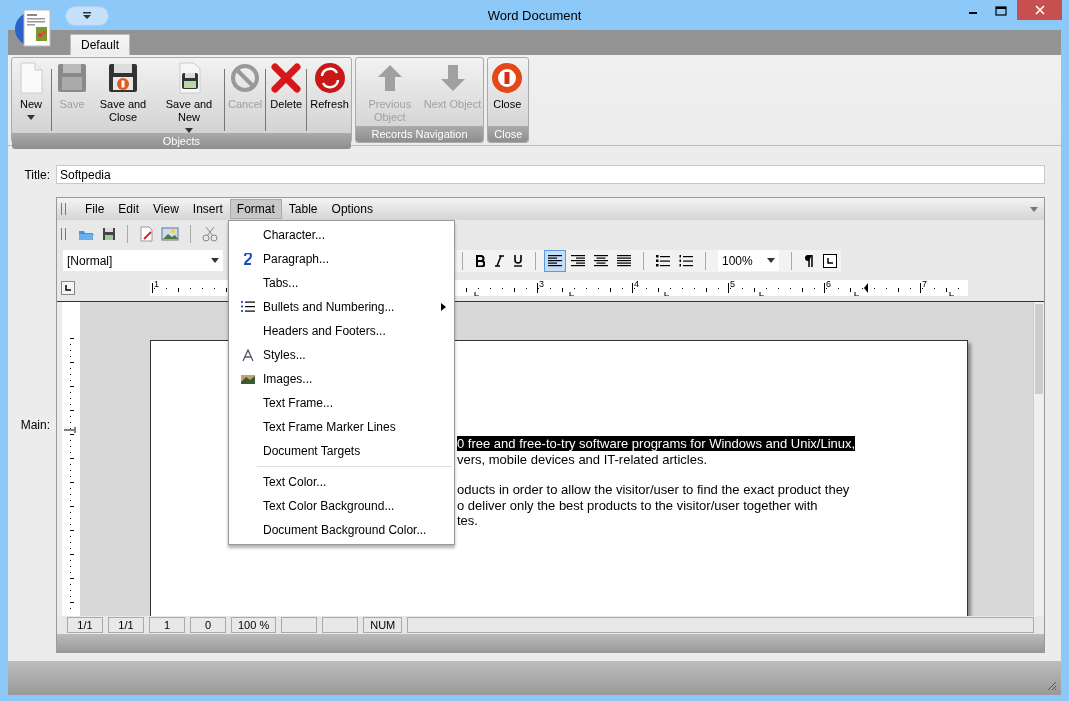 The image size is (1069, 701). What do you see at coordinates (1051, 685) in the screenshot?
I see `resize-grip-icon` at bounding box center [1051, 685].